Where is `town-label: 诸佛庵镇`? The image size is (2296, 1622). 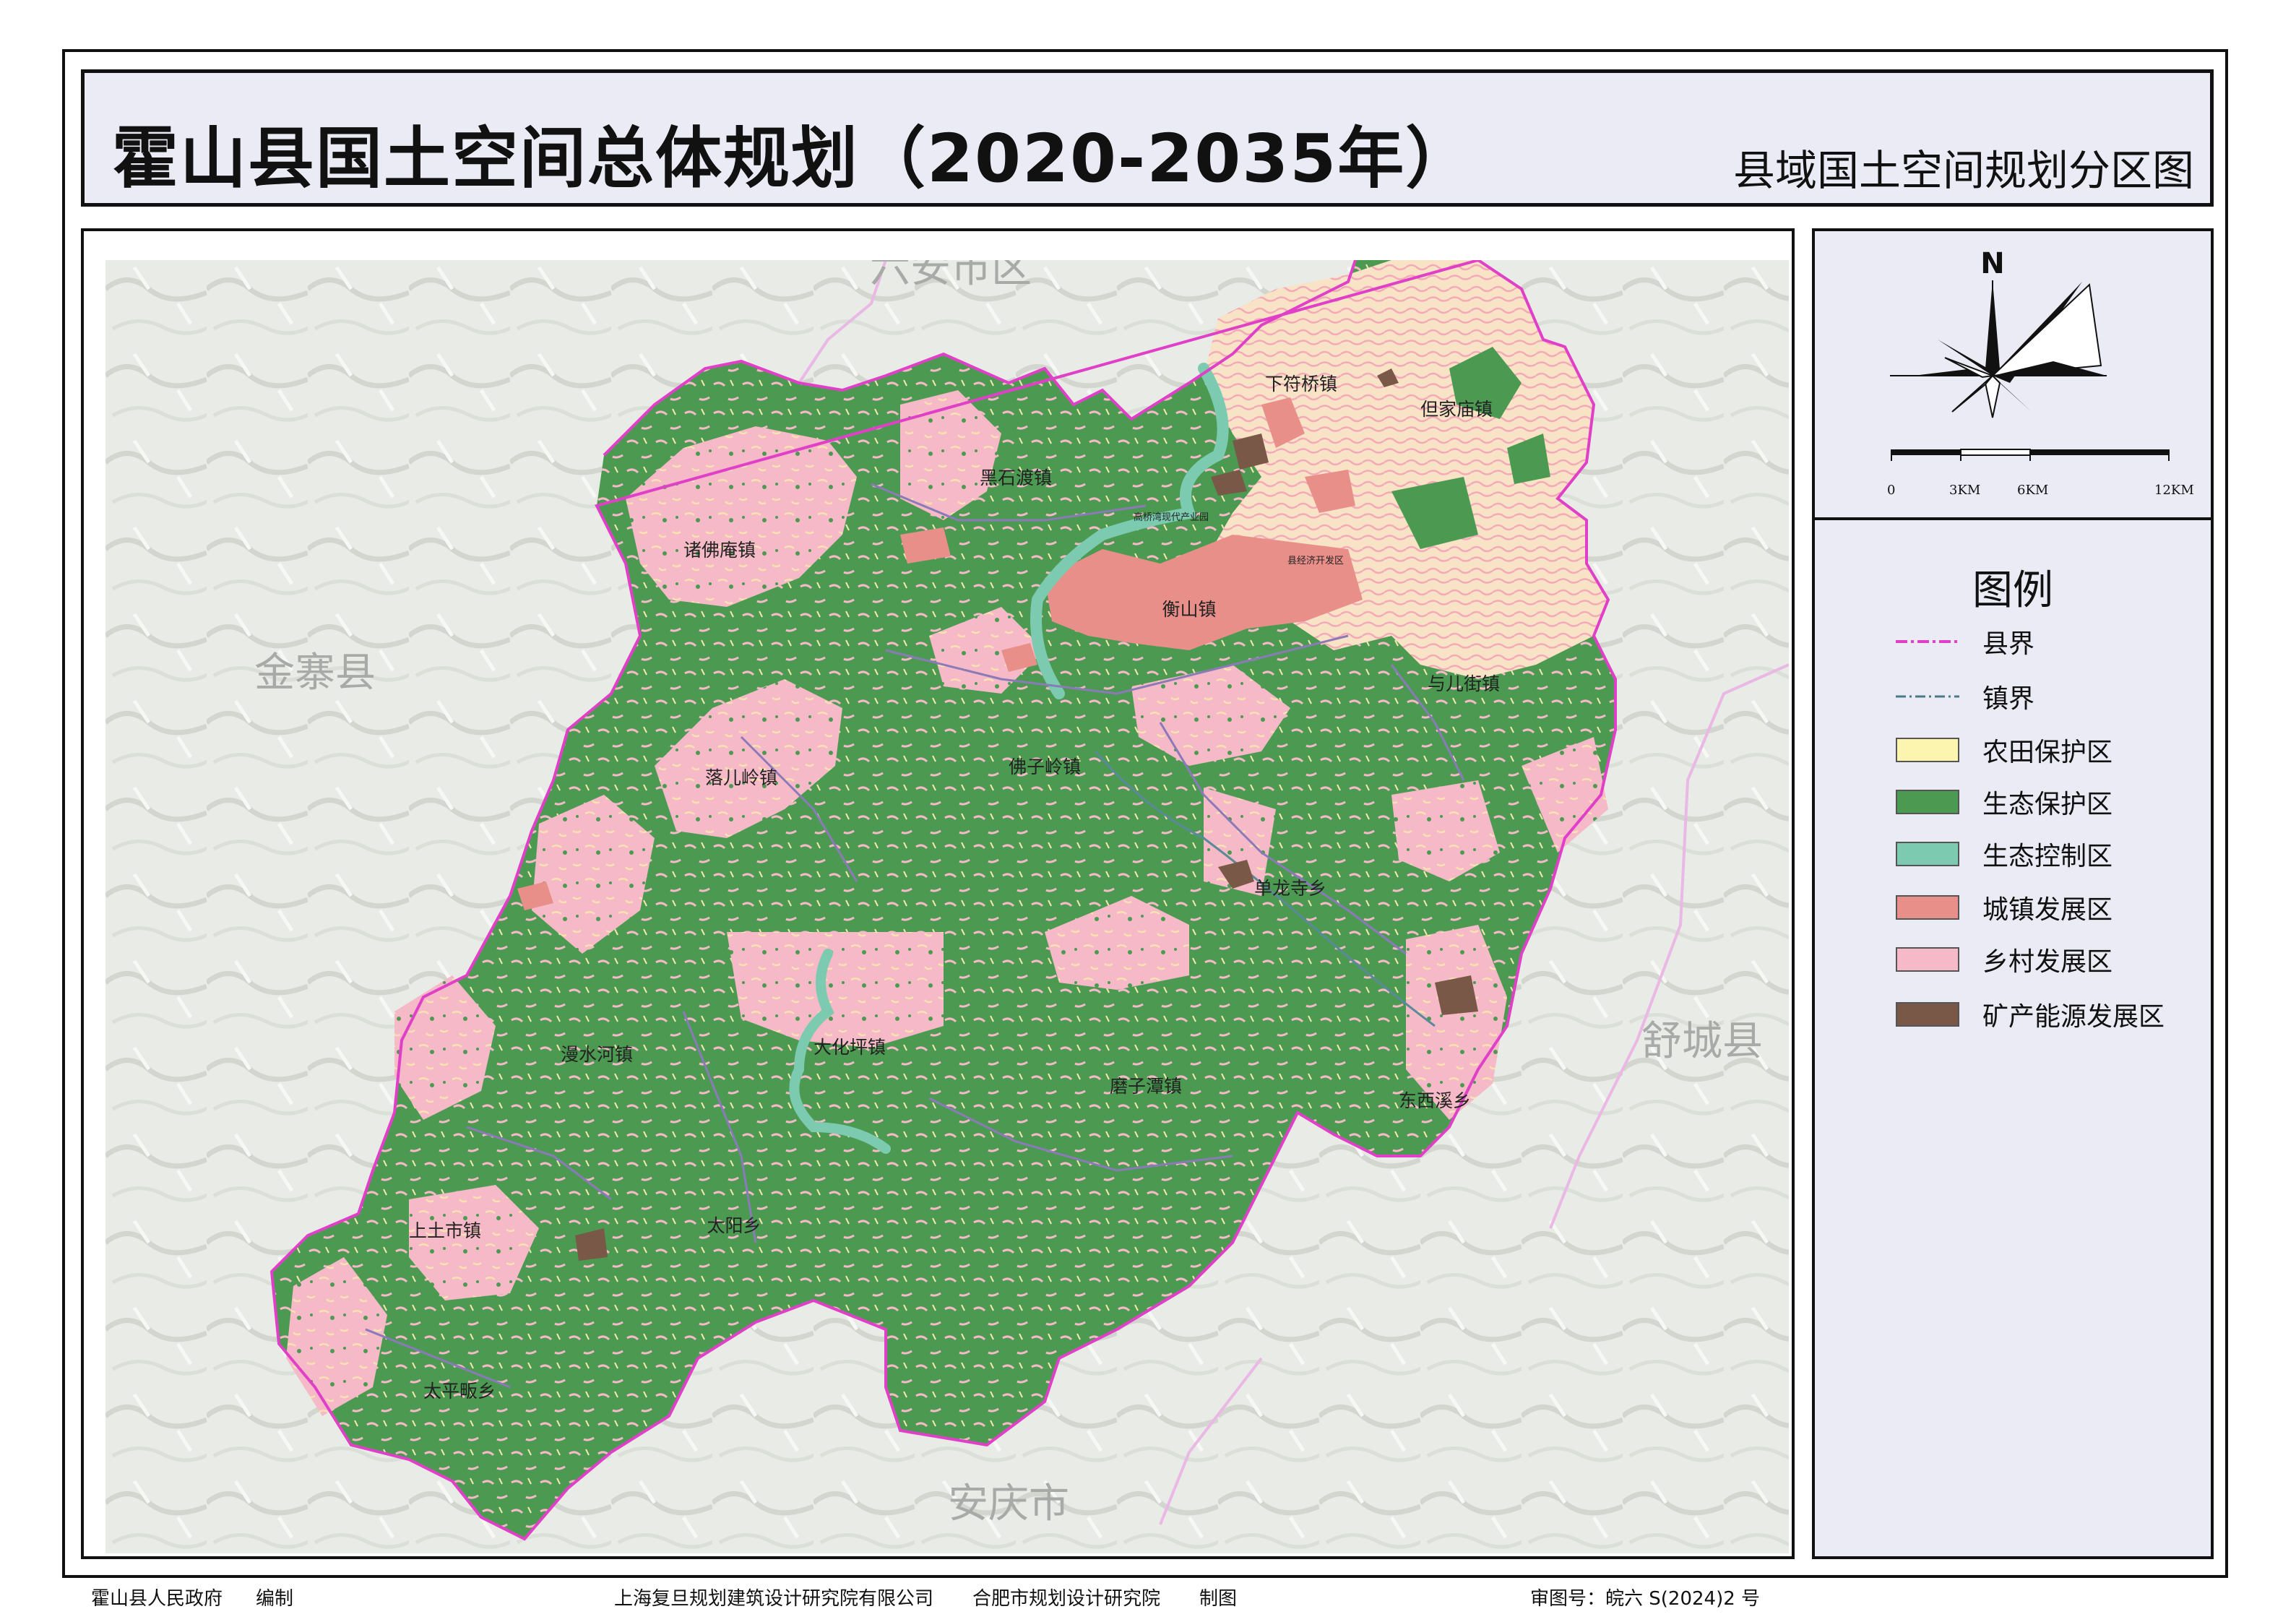
town-label: 诸佛庵镇 is located at coordinates (719, 550).